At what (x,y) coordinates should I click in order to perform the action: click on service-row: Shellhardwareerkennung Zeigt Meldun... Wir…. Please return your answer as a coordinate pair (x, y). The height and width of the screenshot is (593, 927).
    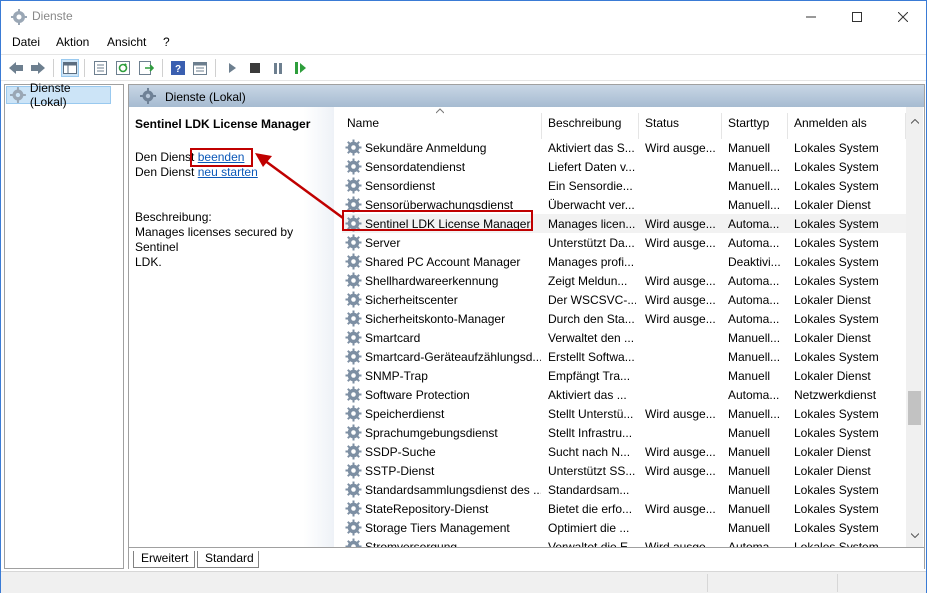
    Looking at the image, I should click on (625, 280).